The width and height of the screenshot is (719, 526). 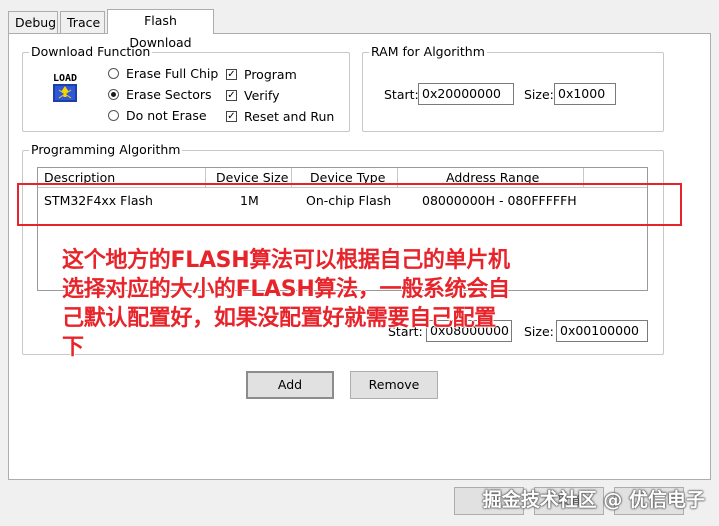 I want to click on ram-size-label: Size:, so click(x=539, y=94).